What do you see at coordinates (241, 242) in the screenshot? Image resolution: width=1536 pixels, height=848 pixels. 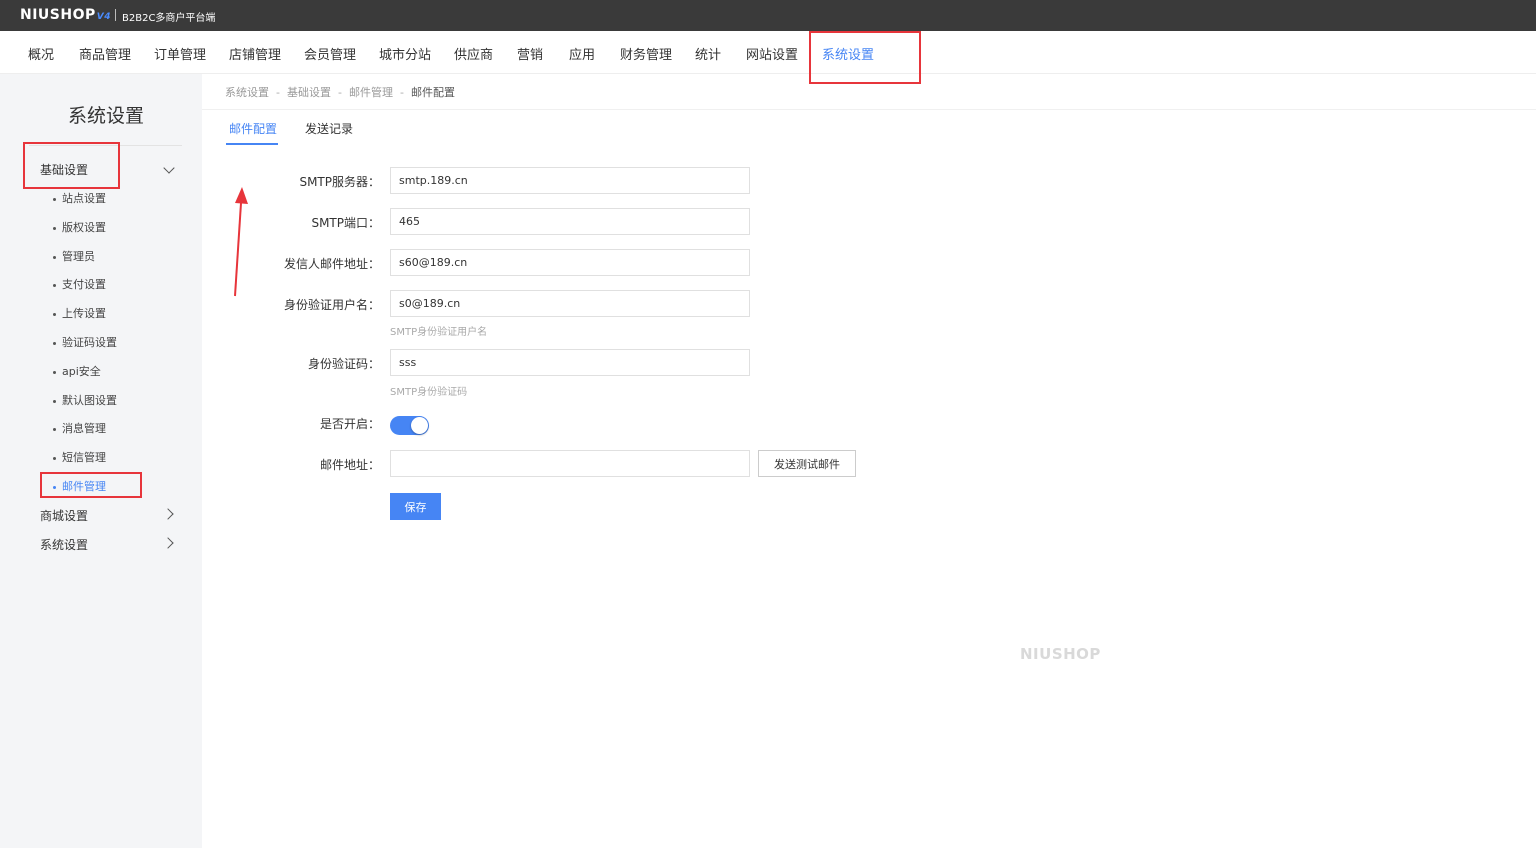 I see `red-arrow-icon` at bounding box center [241, 242].